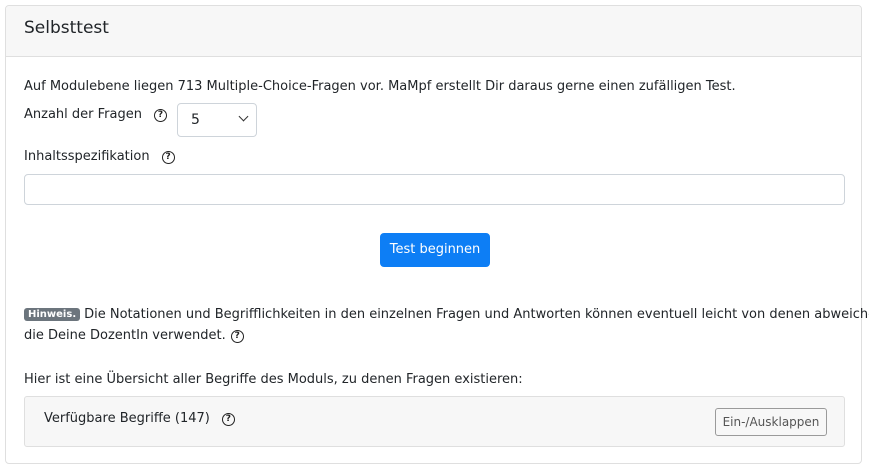 The height and width of the screenshot is (471, 869). I want to click on question-count-label-row: Anzahl der Fragen?, so click(95, 114).